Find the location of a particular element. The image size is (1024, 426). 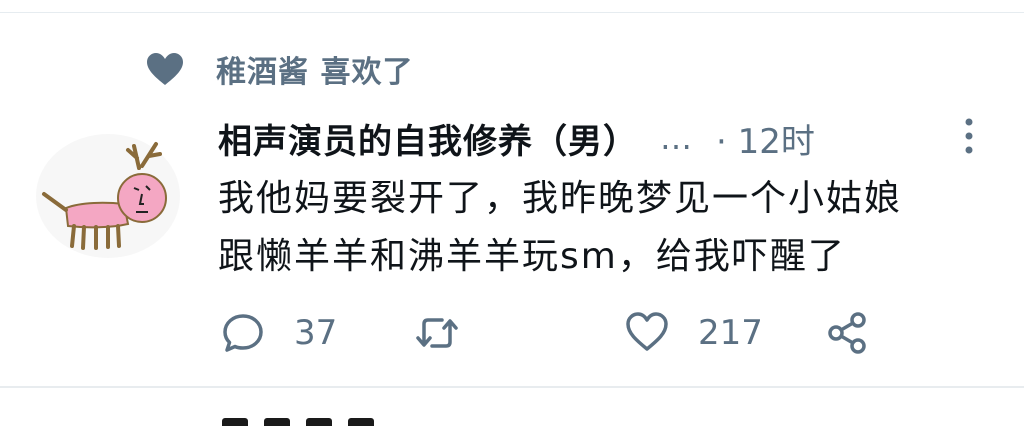

tweet-divider is located at coordinates (512, 387).